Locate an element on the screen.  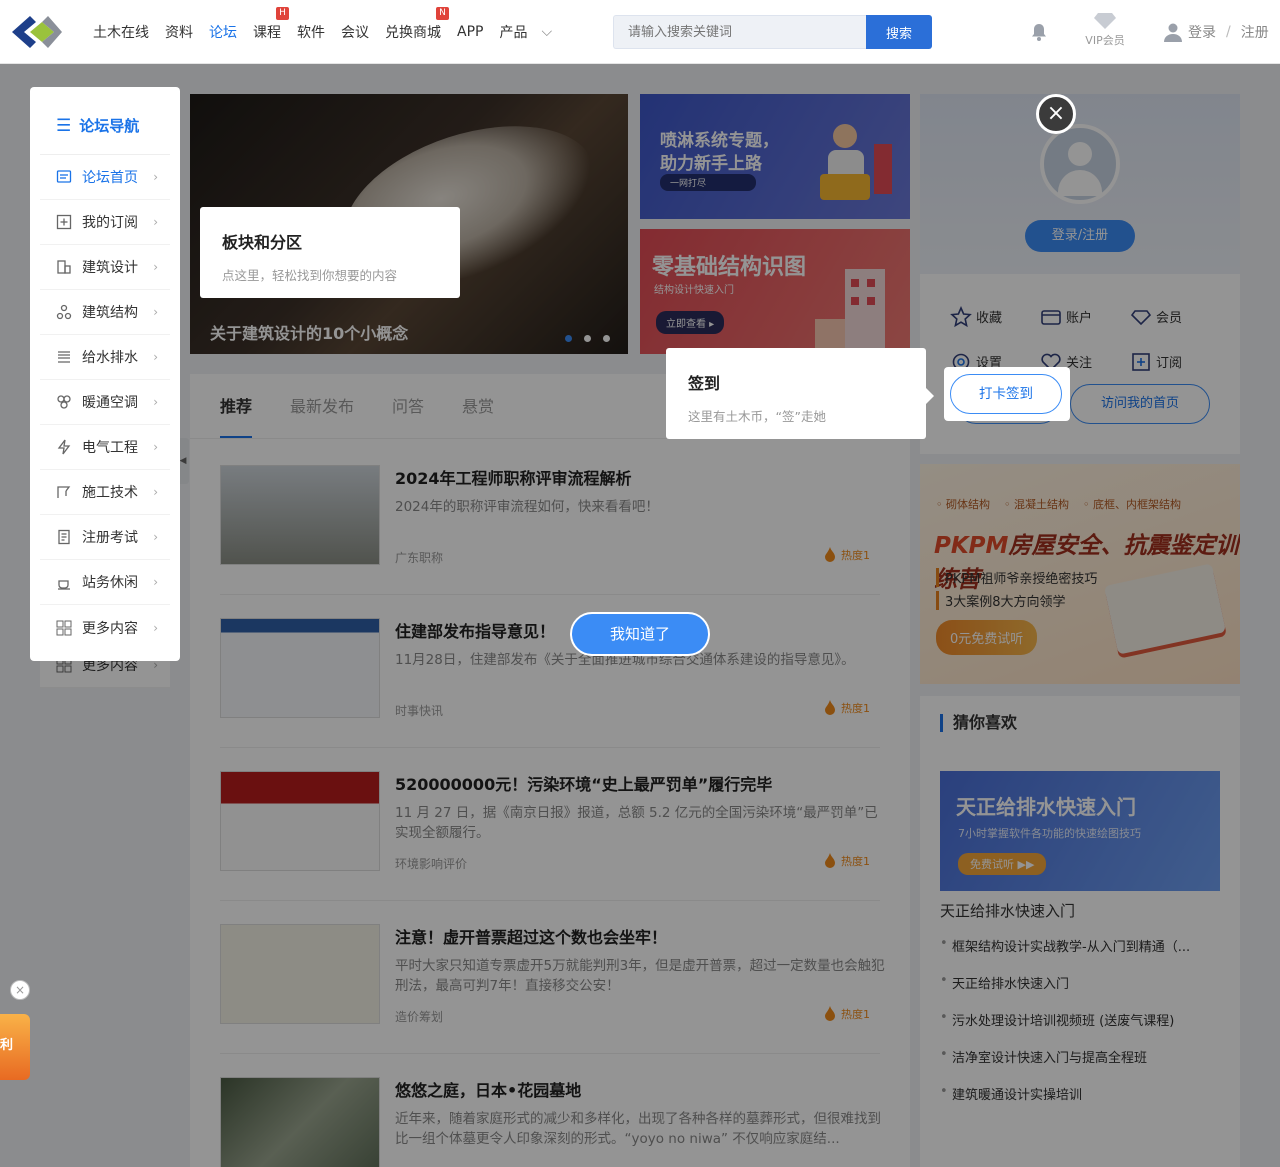
sidebar-item-construction: 施工技术 › is located at coordinates (105, 492).